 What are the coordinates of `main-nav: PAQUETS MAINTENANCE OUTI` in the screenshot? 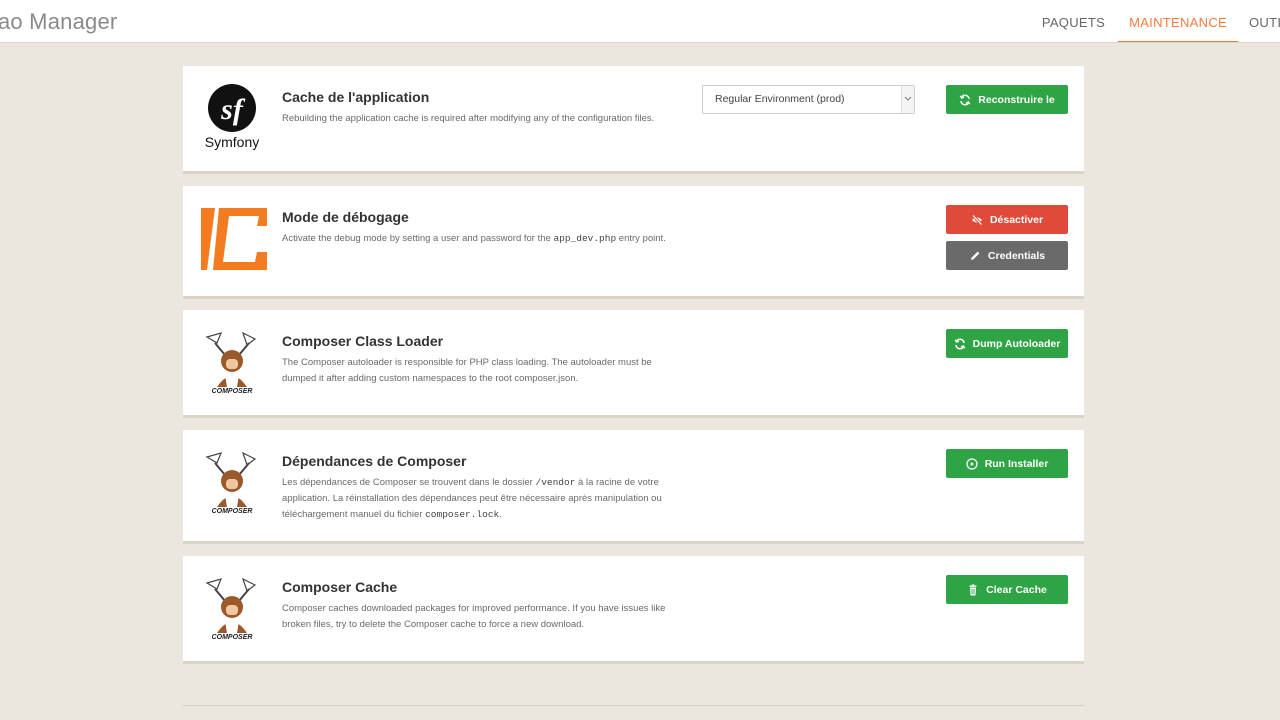 It's located at (1155, 21).